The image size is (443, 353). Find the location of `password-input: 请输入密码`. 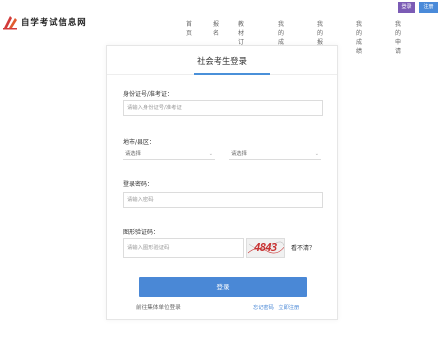

password-input: 请输入密码 is located at coordinates (223, 200).